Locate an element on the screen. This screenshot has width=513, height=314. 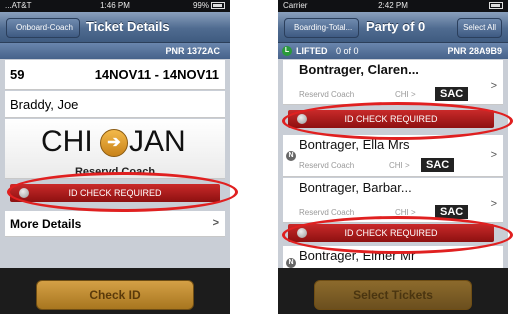
more-details-label: More Details is located at coordinates (46, 224).